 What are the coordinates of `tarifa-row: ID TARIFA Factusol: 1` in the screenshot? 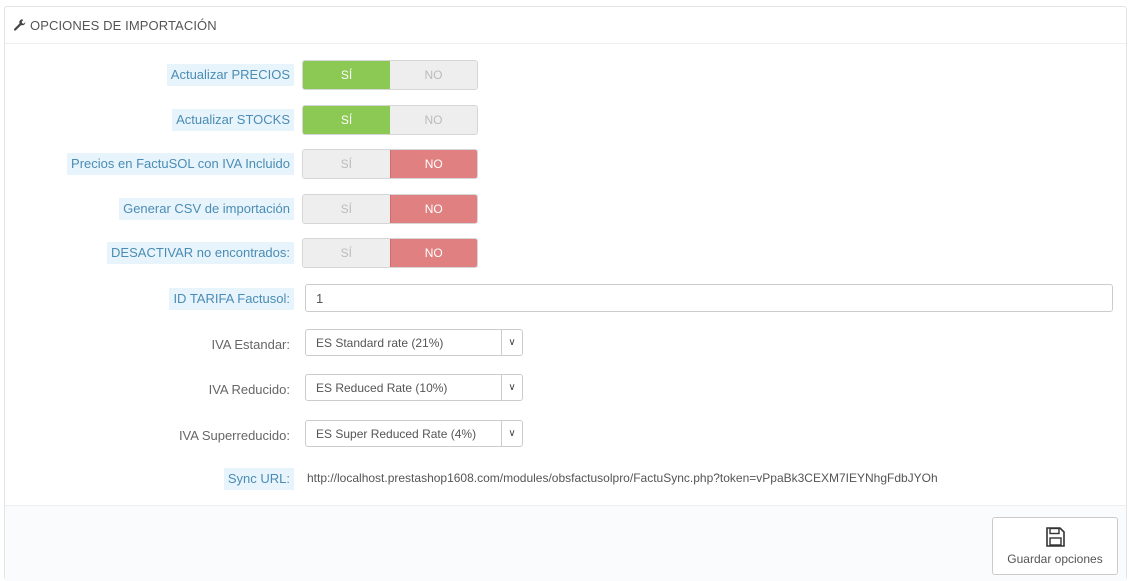 It's located at (565, 299).